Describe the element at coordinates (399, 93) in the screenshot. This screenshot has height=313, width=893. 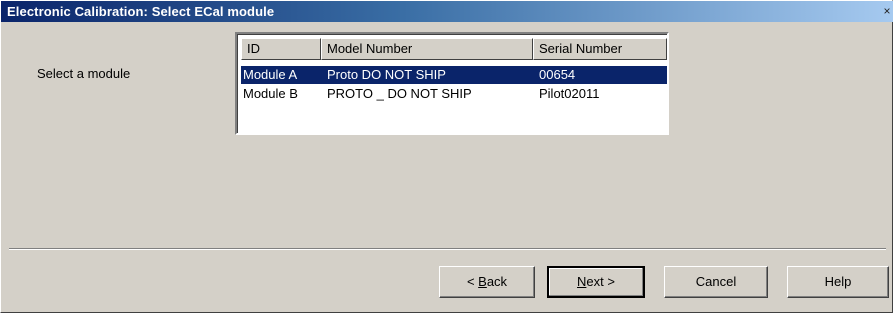
I see `module-model-number: PROTO _ DO NOT SHIP` at that location.